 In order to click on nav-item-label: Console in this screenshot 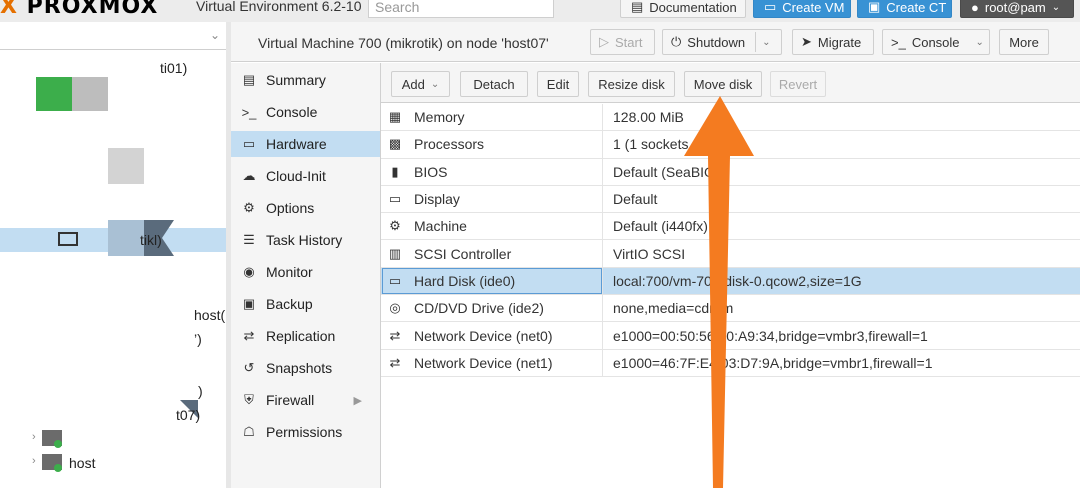, I will do `click(292, 112)`.